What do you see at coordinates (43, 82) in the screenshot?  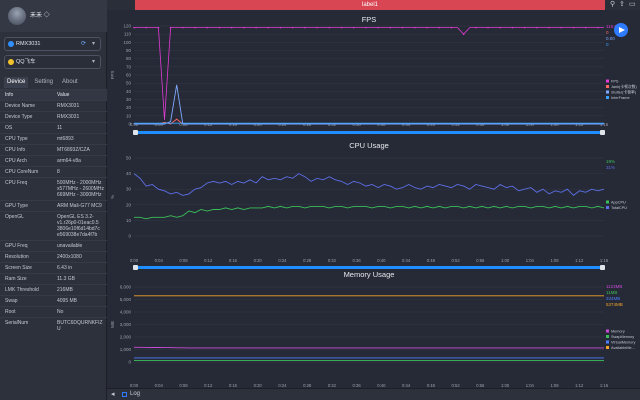 I see `tab-setting: Setting` at bounding box center [43, 82].